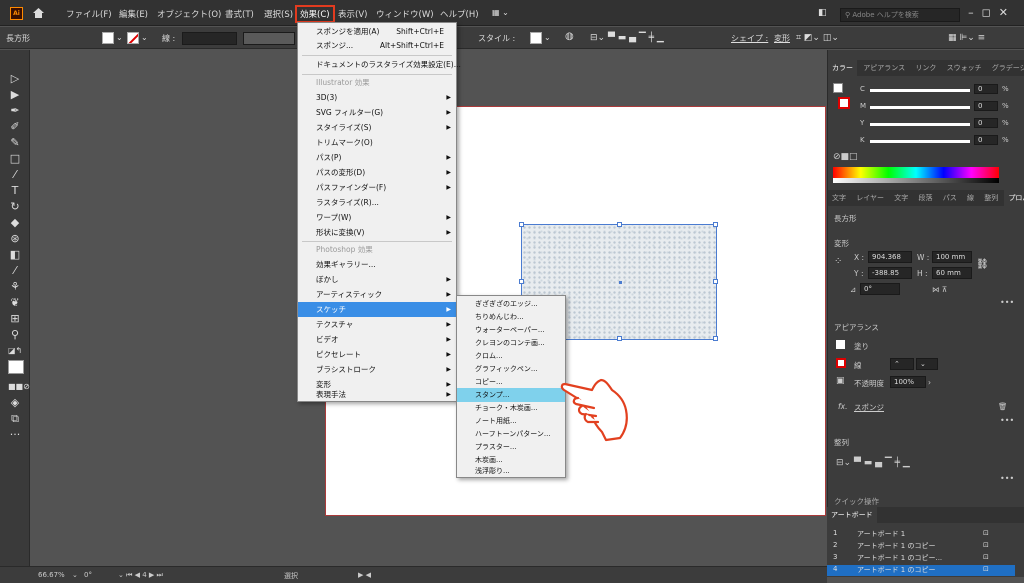  What do you see at coordinates (952, 257) in the screenshot?
I see `w-field: 100 mm` at bounding box center [952, 257].